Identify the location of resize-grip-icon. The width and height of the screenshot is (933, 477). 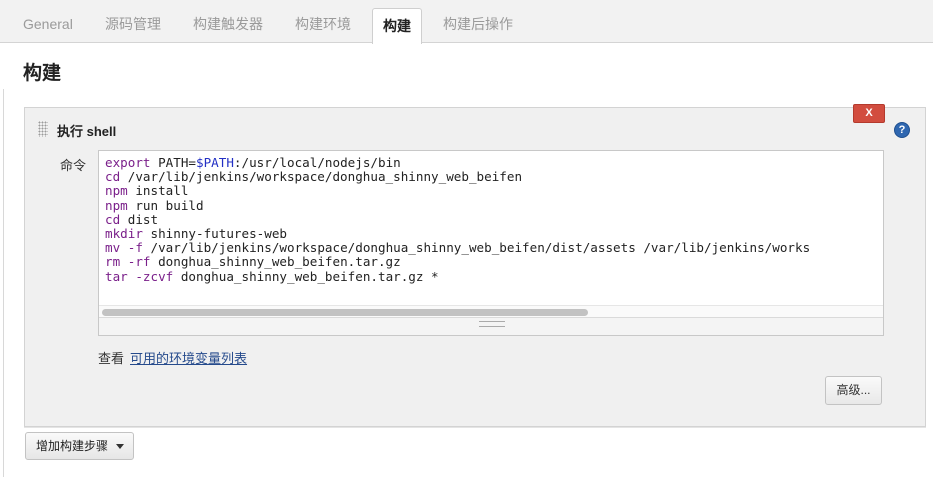
(492, 324).